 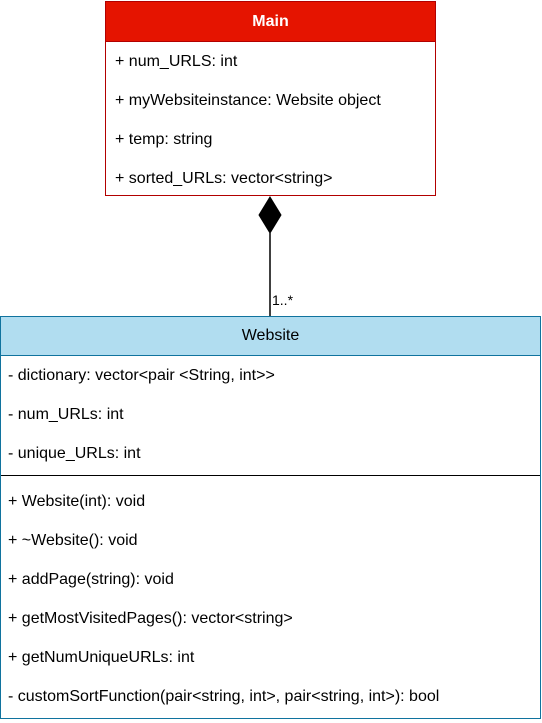 What do you see at coordinates (176, 61) in the screenshot?
I see `main-attribute: + num_URLS: int` at bounding box center [176, 61].